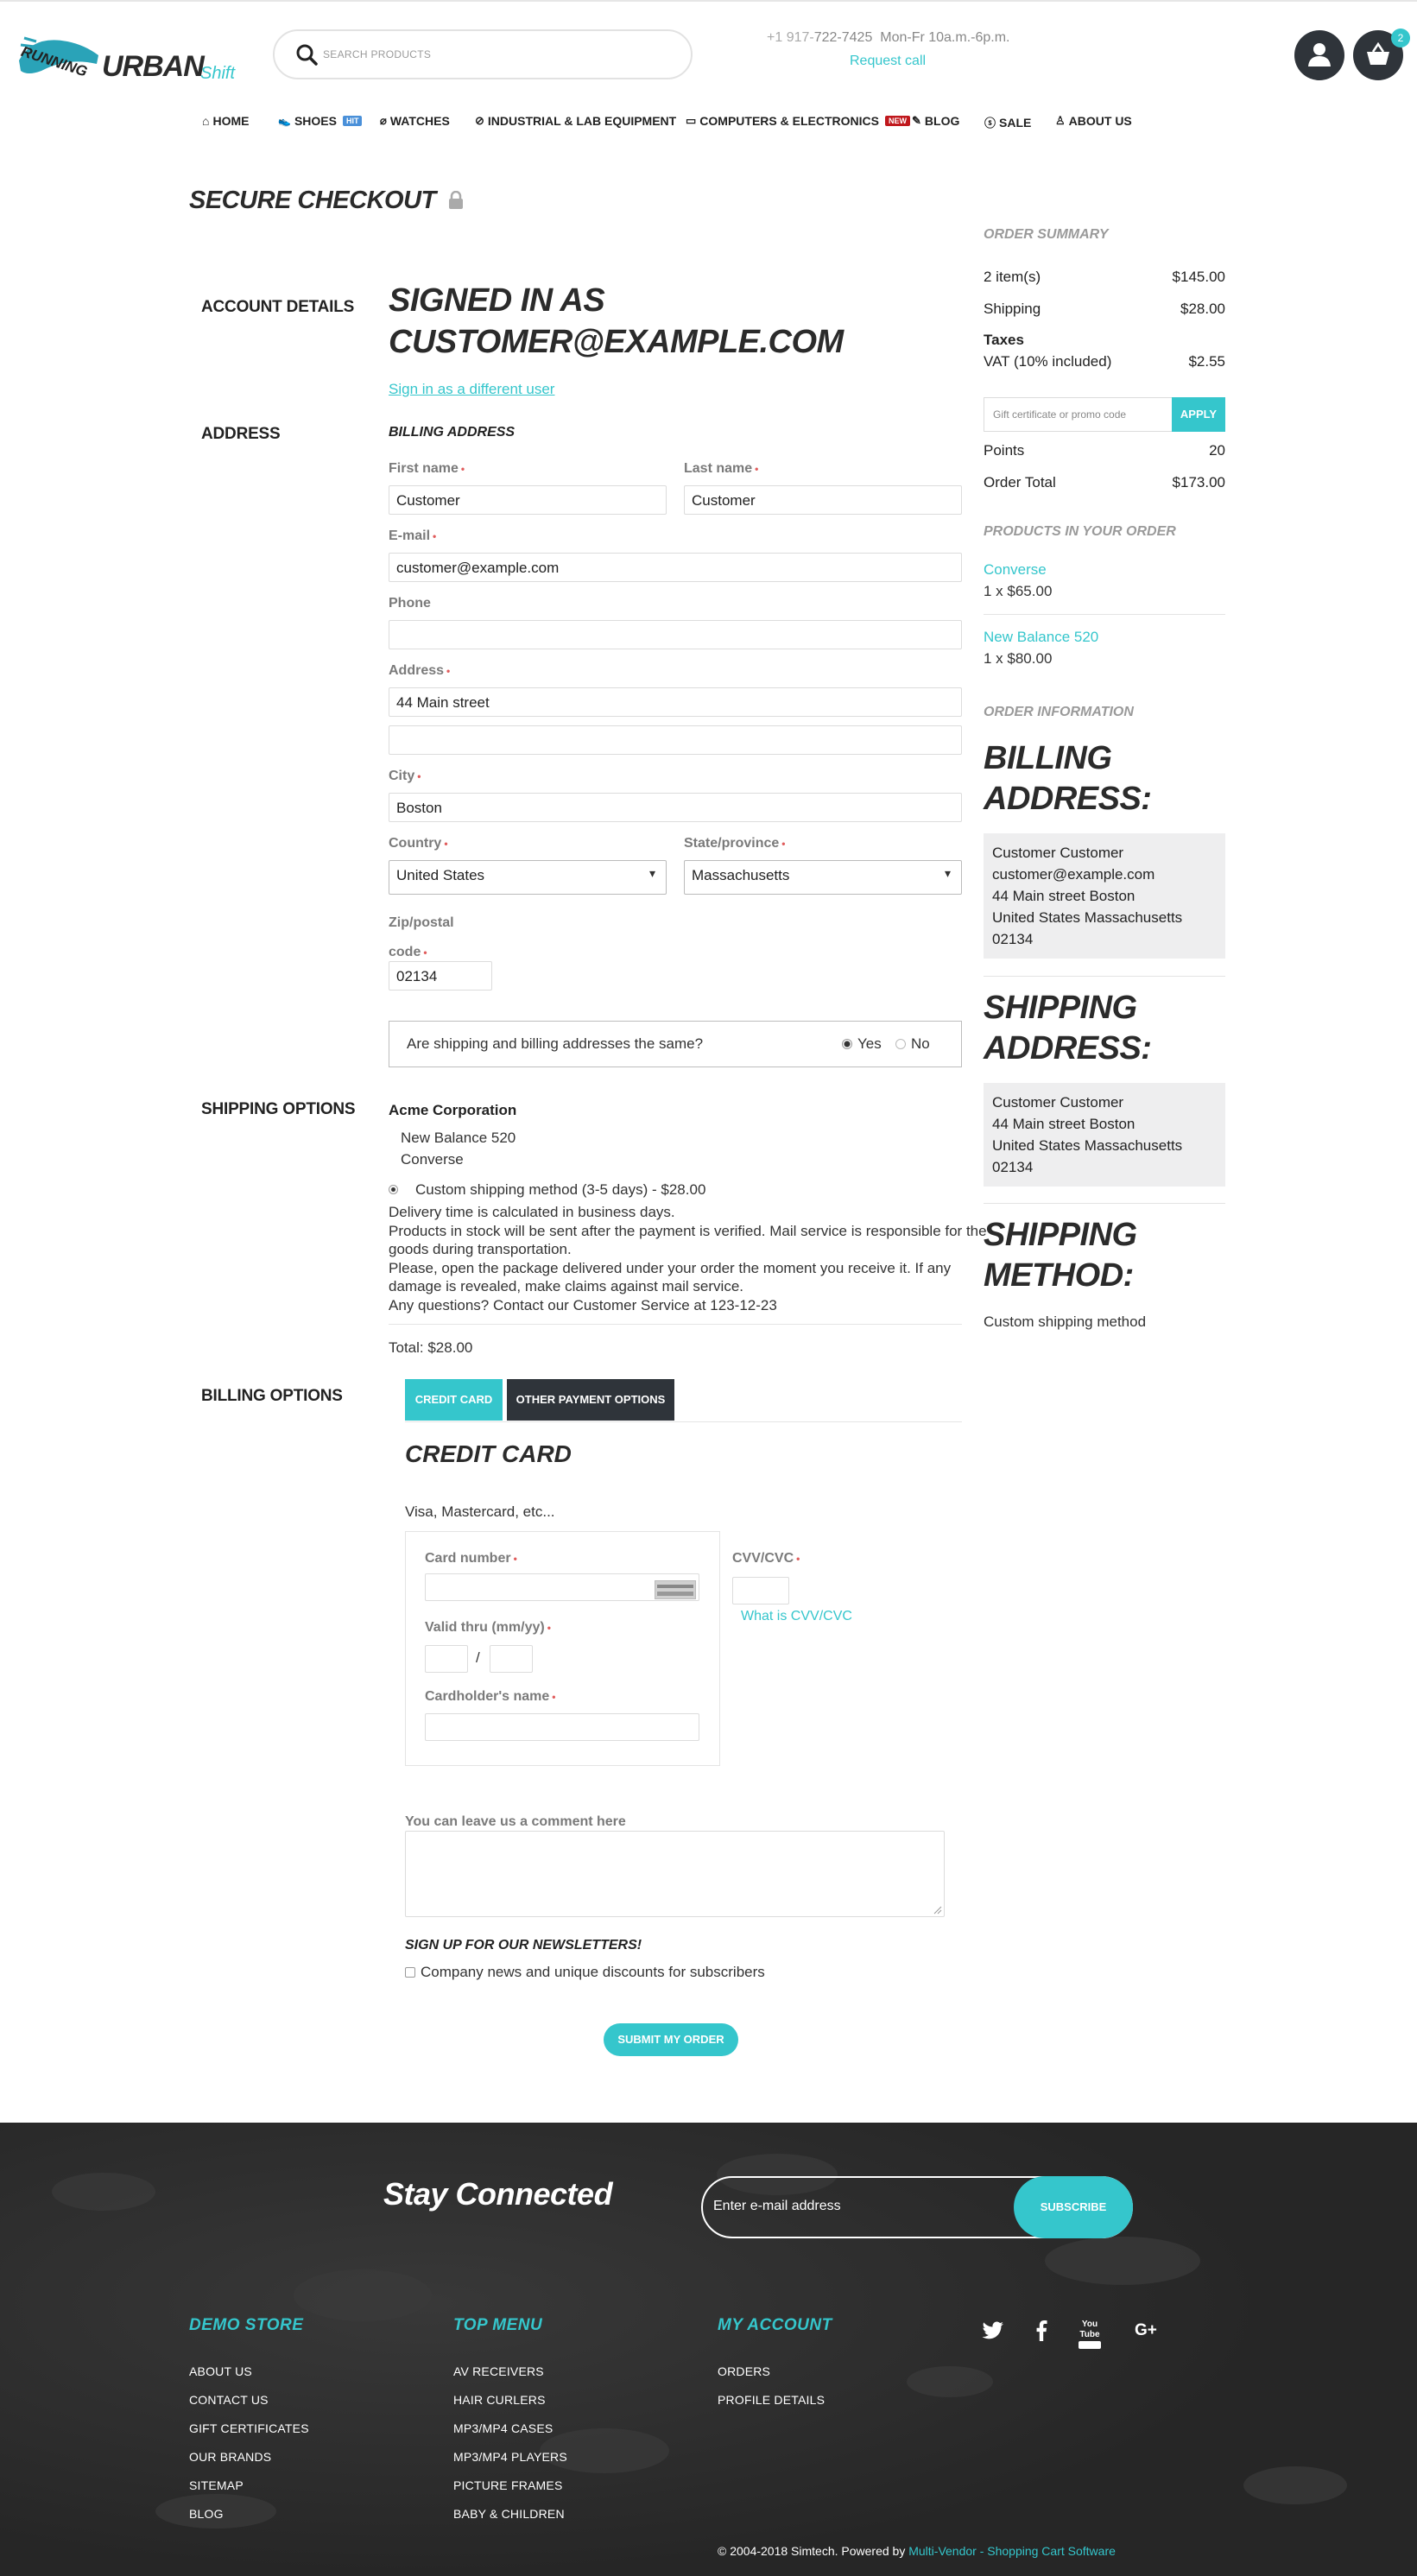  I want to click on signed-in-email: CUSTOMER@EXAMPLE.COM, so click(616, 342).